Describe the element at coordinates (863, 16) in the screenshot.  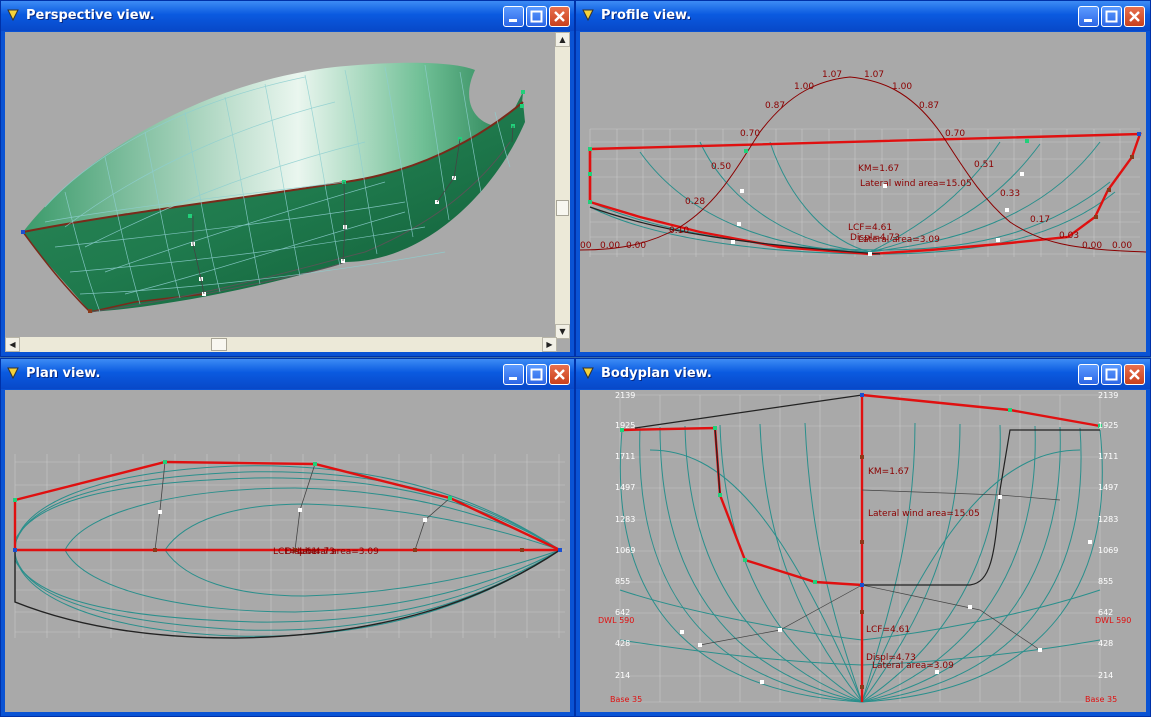
I see `profile-titlebar: Profile view.` at that location.